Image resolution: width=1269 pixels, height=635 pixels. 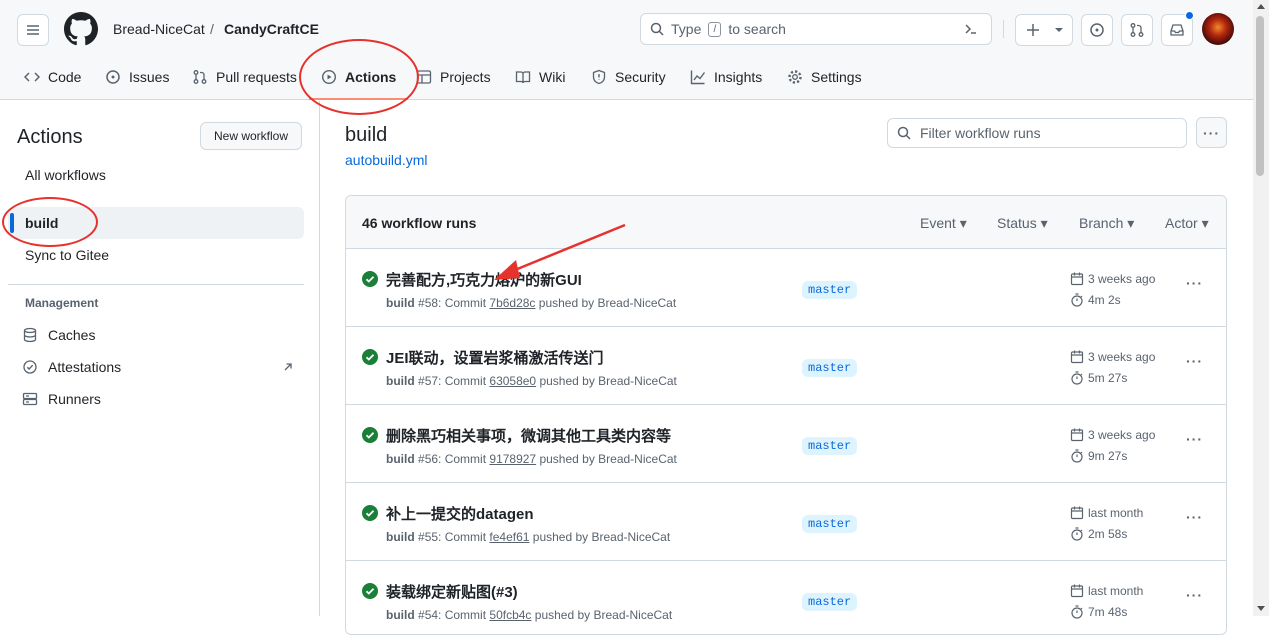 What do you see at coordinates (1098, 456) in the screenshot?
I see `run-duration: 9m 27s` at bounding box center [1098, 456].